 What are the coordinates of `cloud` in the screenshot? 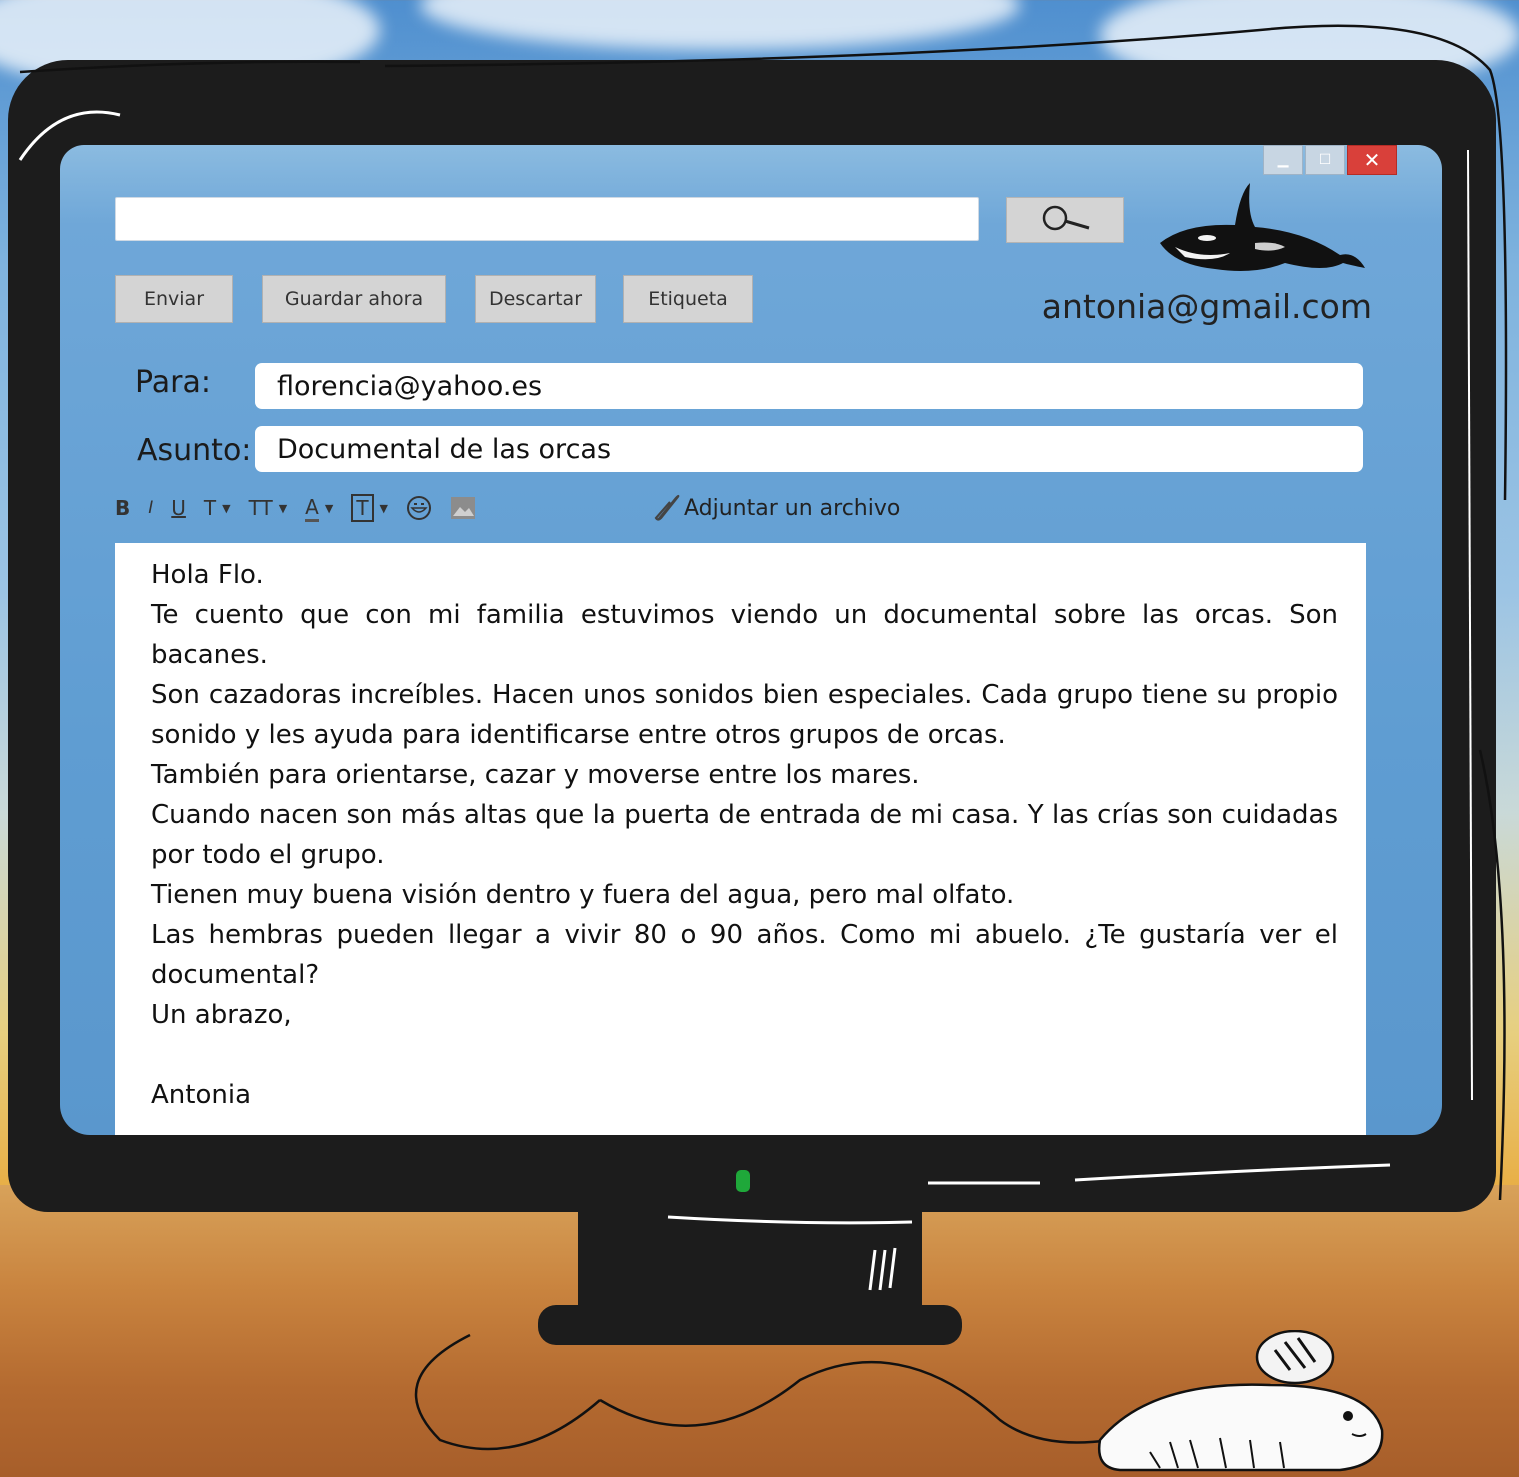 It's located at (720, 25).